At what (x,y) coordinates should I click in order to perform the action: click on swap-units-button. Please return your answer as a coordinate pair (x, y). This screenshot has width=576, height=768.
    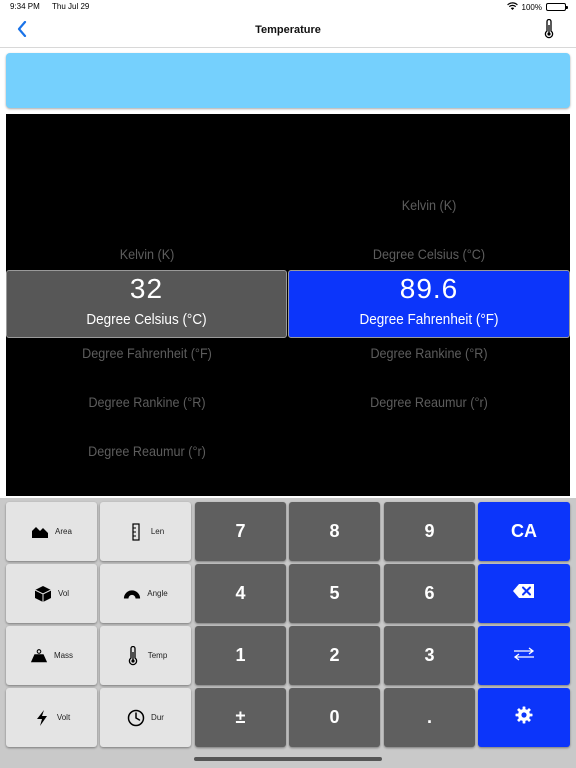
    Looking at the image, I should click on (524, 655).